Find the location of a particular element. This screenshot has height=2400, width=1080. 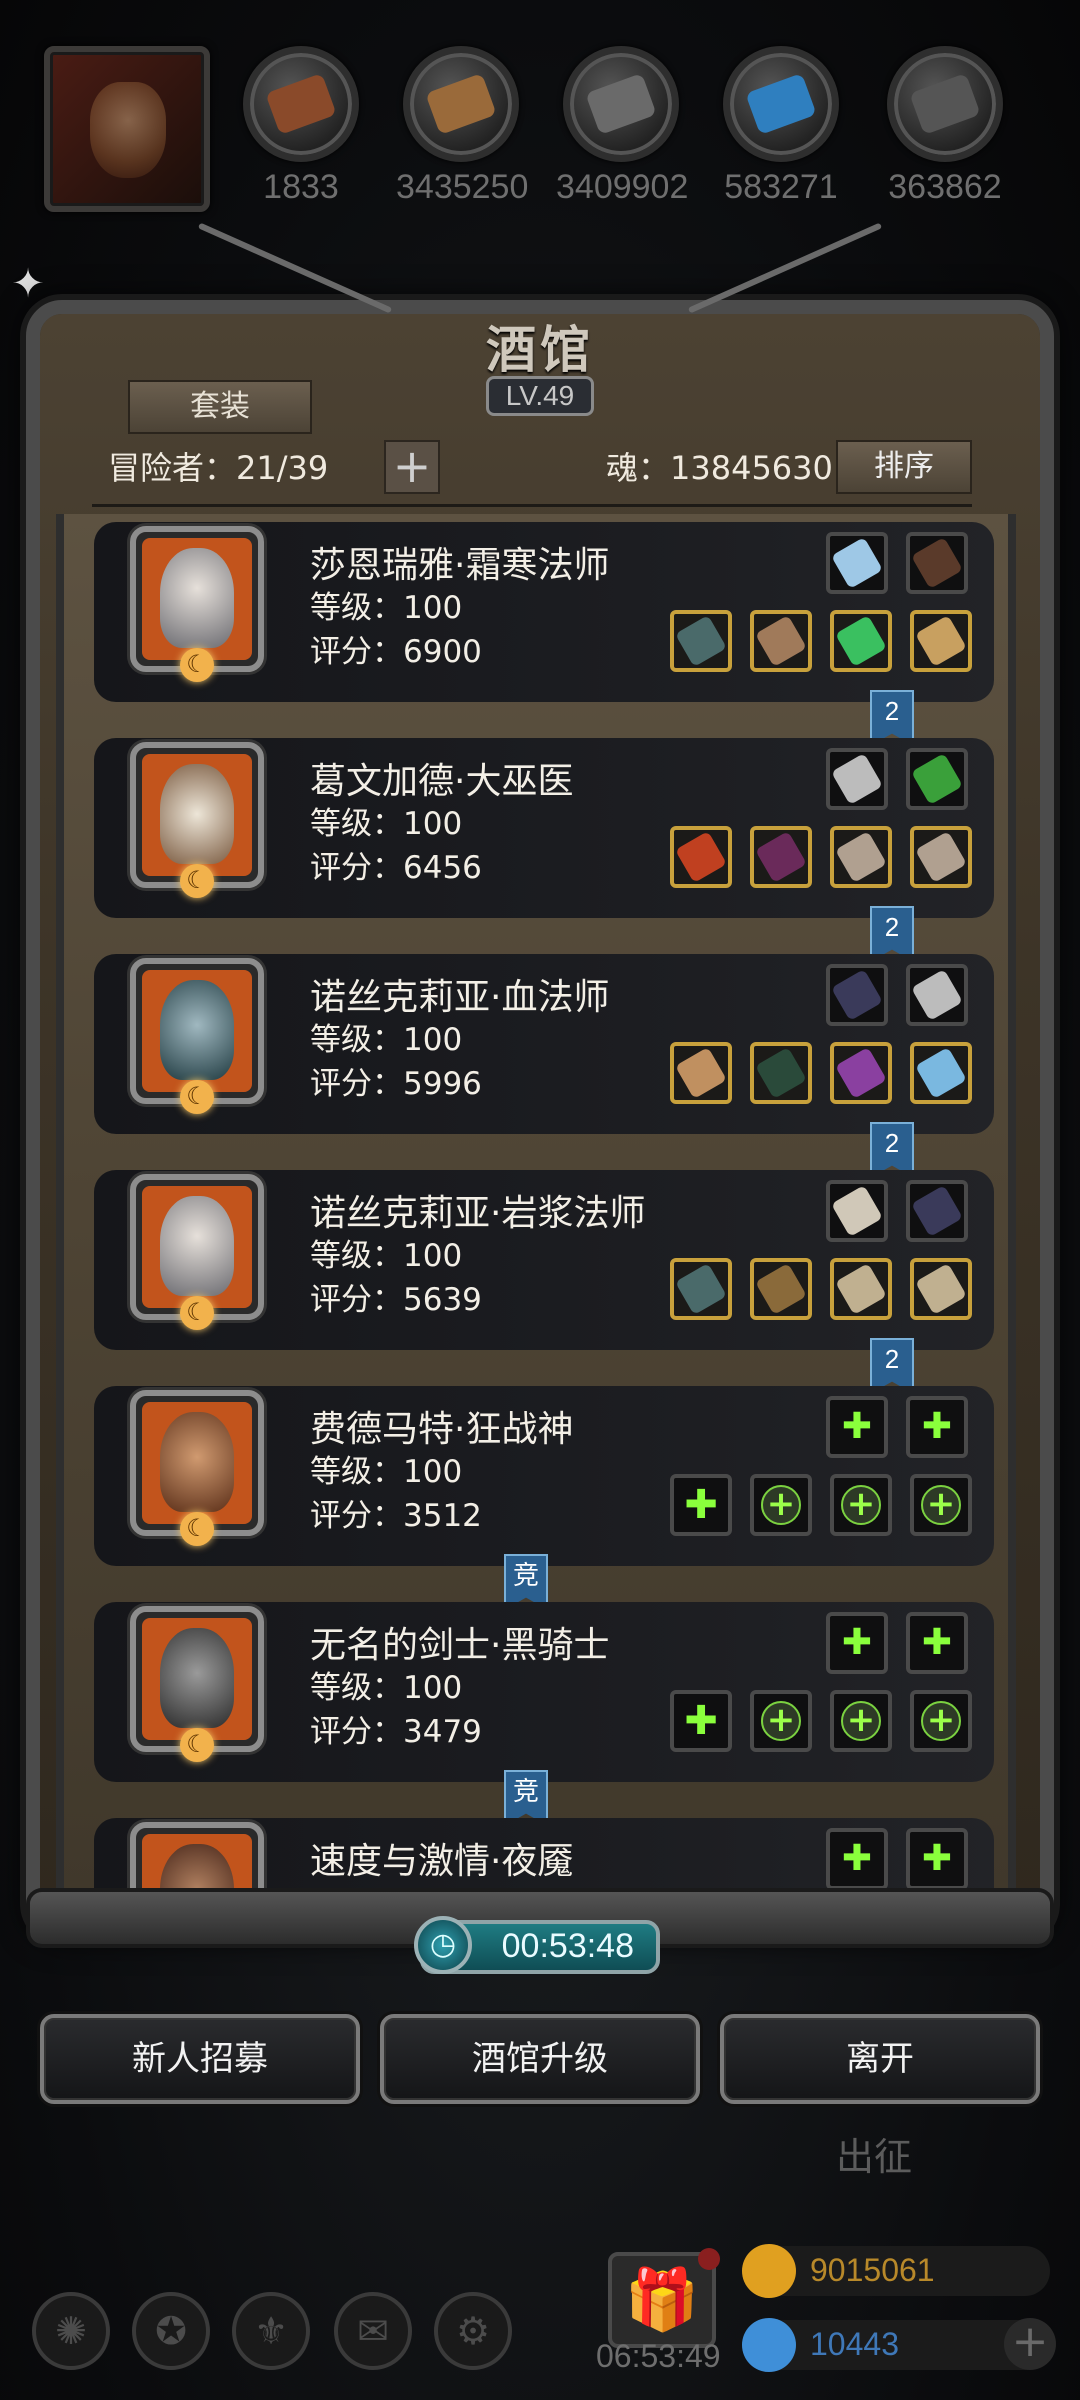

resource-crystal: 583271 is located at coordinates (781, 126).